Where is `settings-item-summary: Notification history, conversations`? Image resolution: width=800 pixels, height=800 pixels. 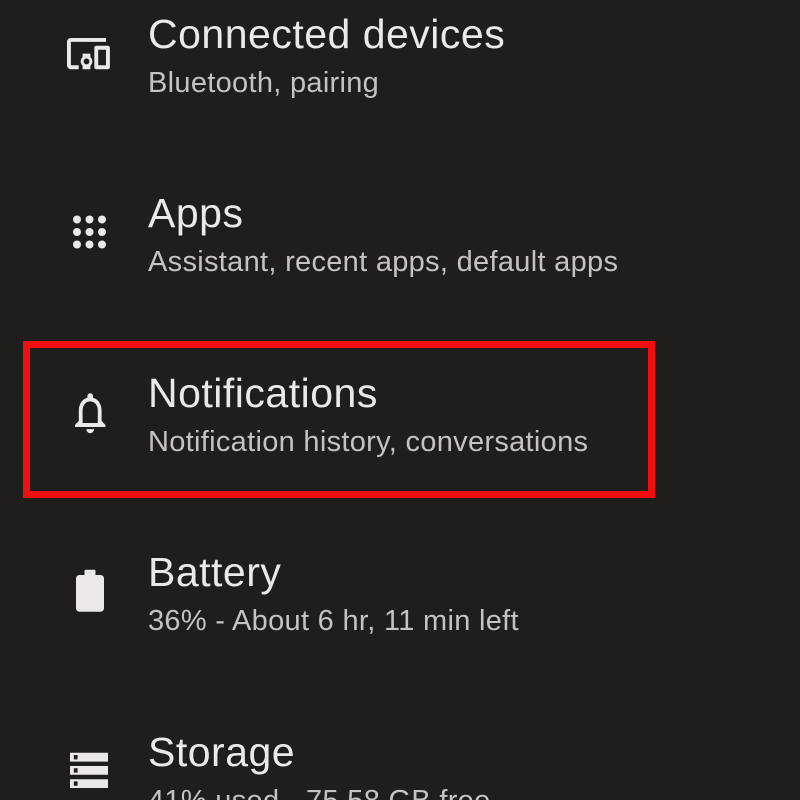
settings-item-summary: Notification history, conversations is located at coordinates (368, 441).